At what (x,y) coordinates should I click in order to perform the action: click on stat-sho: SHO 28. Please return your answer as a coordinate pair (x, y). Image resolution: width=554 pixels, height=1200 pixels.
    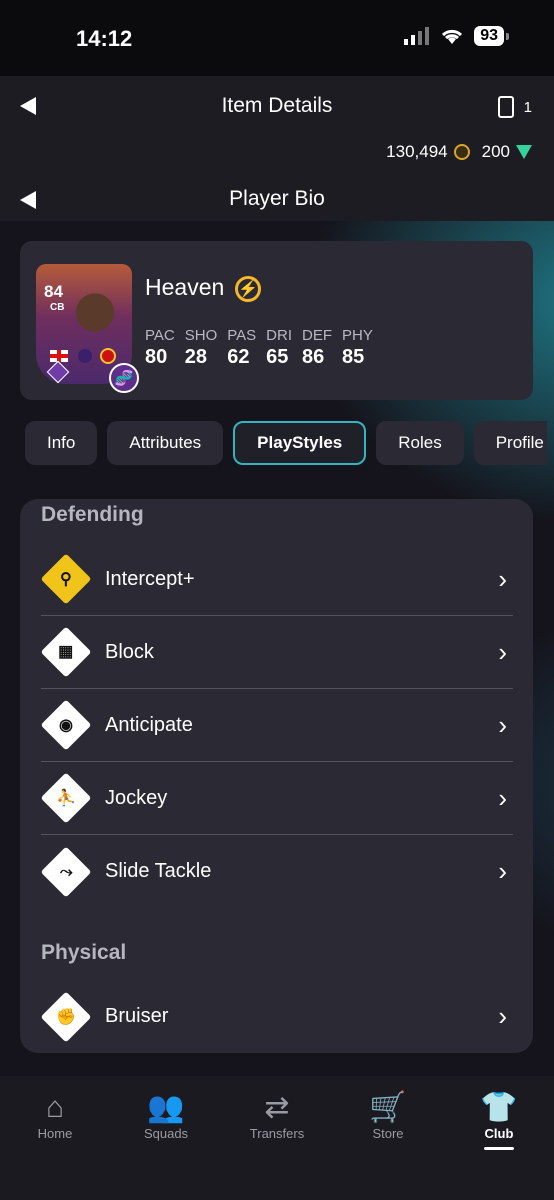
    Looking at the image, I should click on (201, 348).